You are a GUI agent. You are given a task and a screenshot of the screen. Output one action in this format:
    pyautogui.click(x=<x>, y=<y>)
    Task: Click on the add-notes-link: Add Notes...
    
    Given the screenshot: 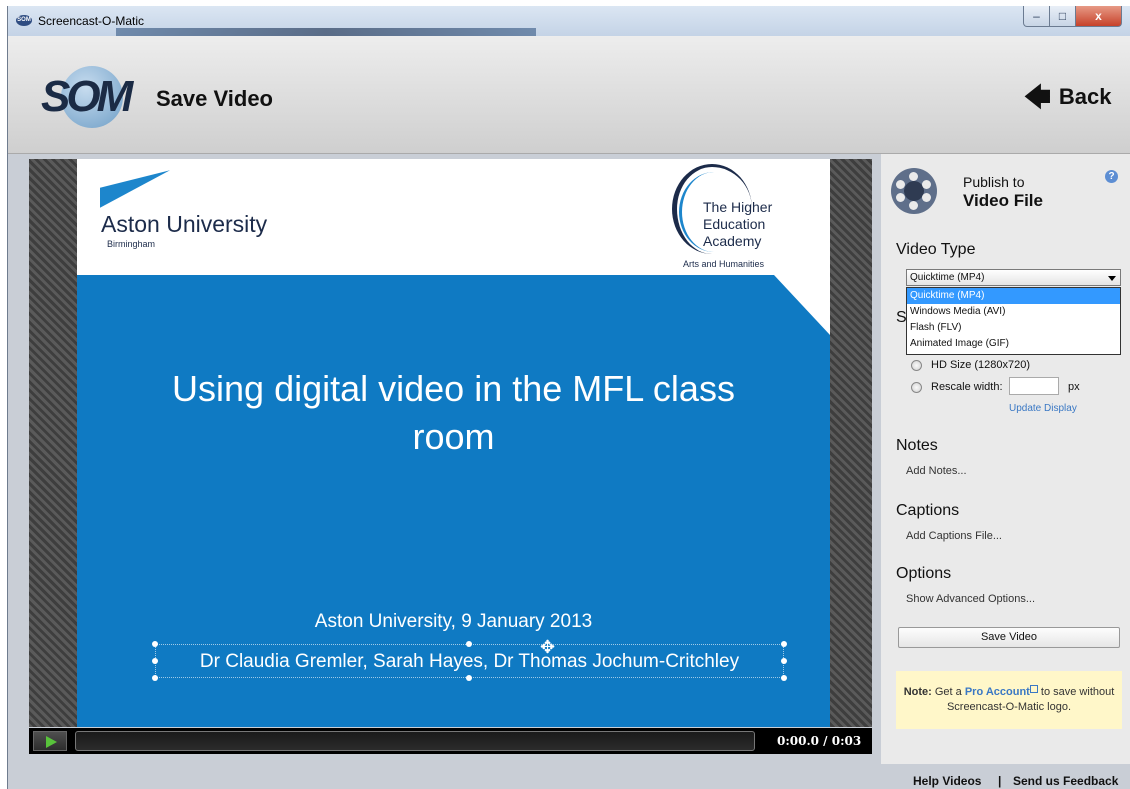 What is the action you would take?
    pyautogui.click(x=936, y=471)
    